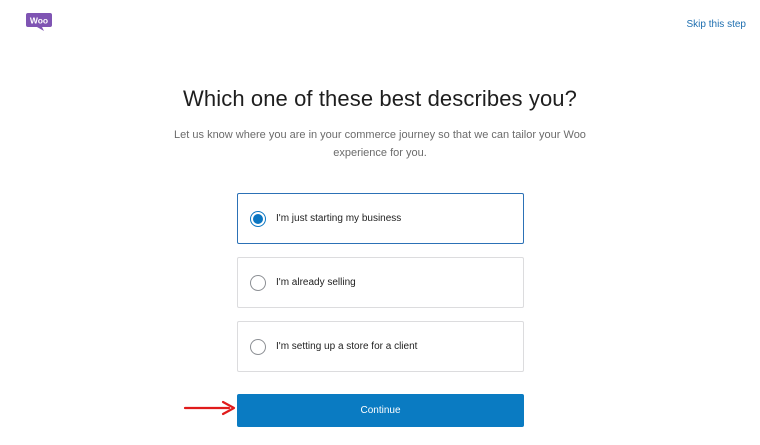  I want to click on radio-dot, so click(258, 218).